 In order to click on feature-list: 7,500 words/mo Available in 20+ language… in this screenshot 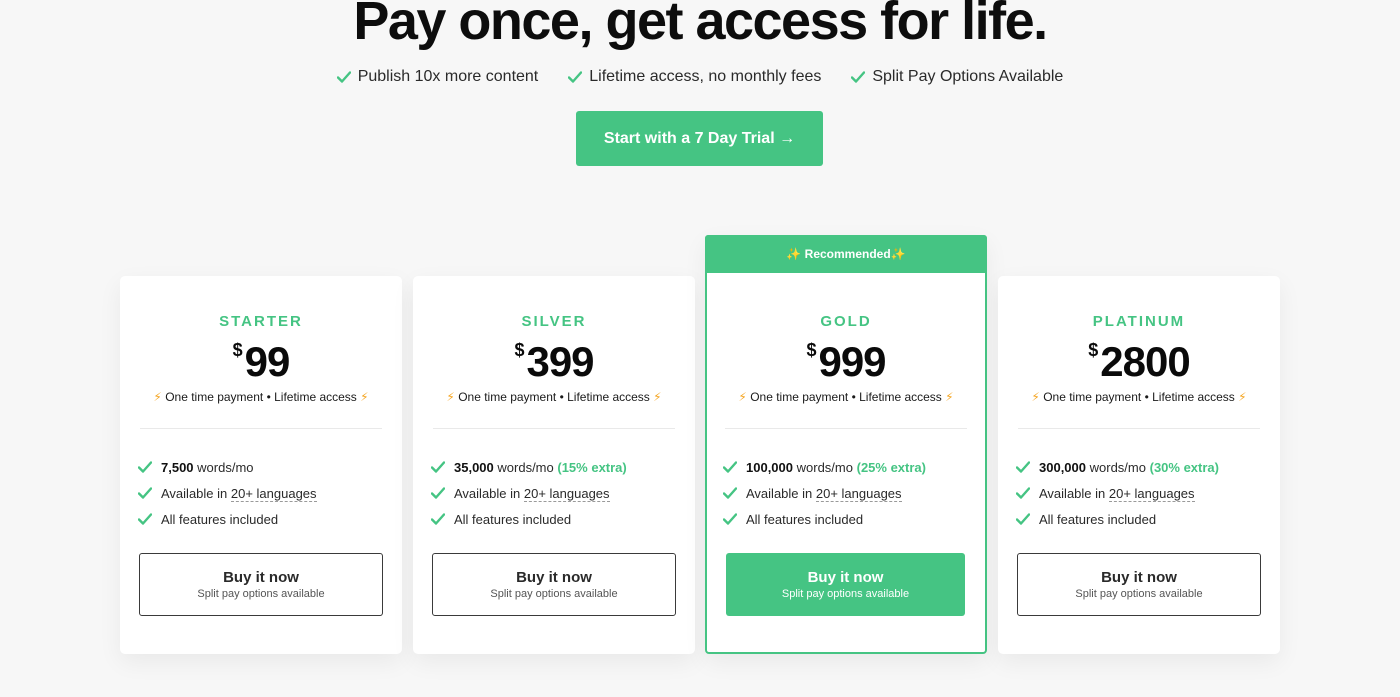, I will do `click(227, 493)`.